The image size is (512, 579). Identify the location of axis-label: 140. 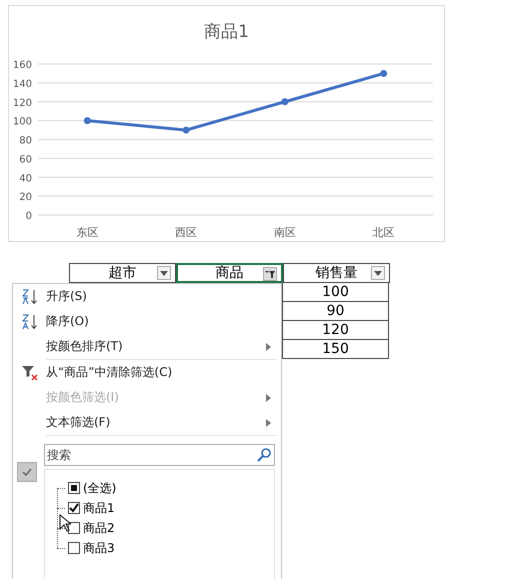
(22, 84).